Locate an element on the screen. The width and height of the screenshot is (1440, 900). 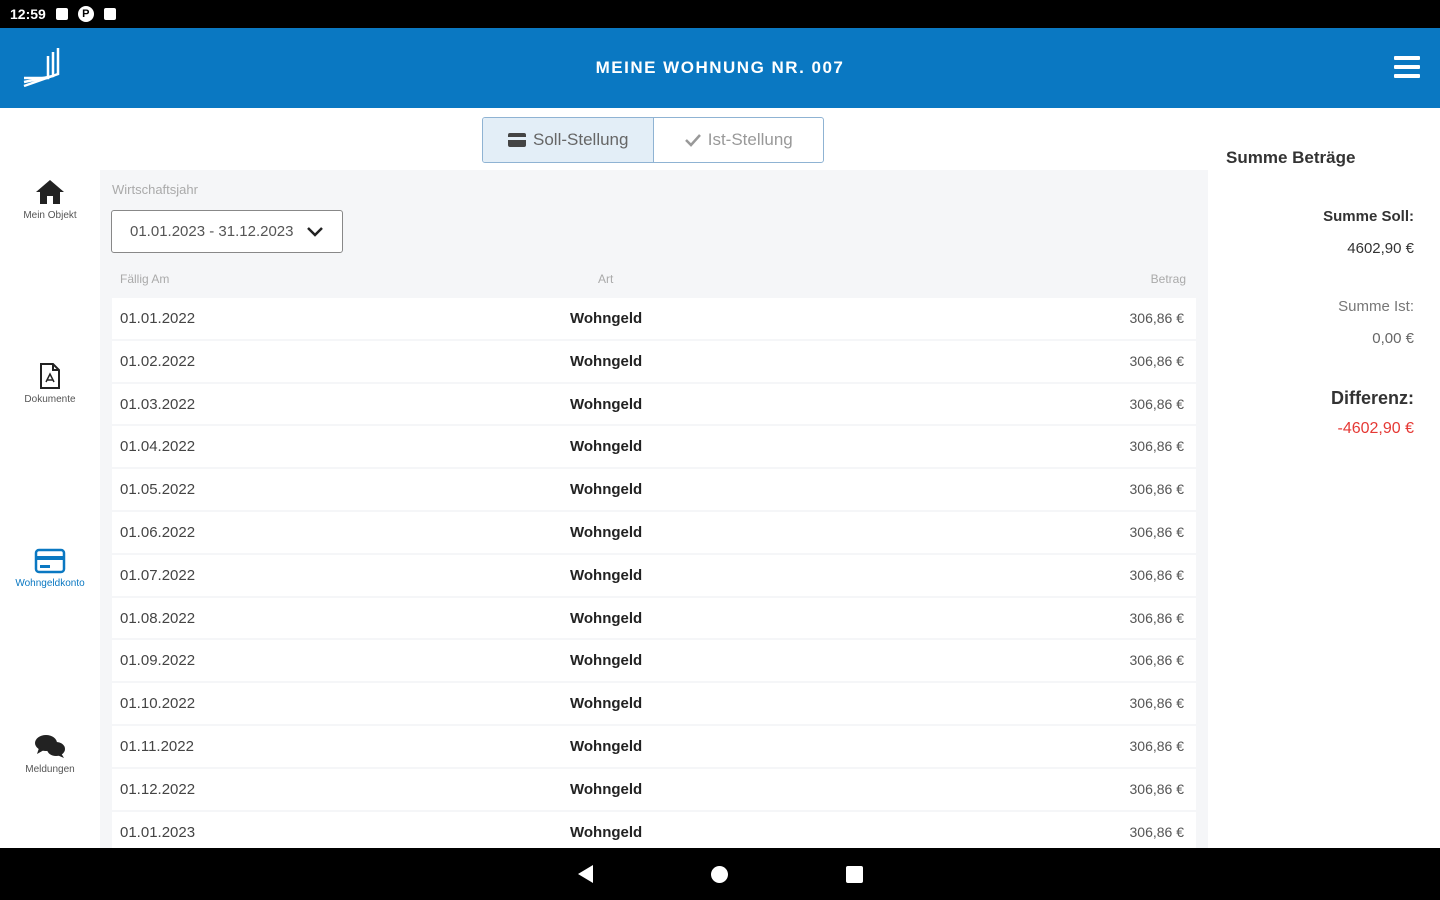
tab-soll-stellung: Soll-Stellung is located at coordinates (568, 140).